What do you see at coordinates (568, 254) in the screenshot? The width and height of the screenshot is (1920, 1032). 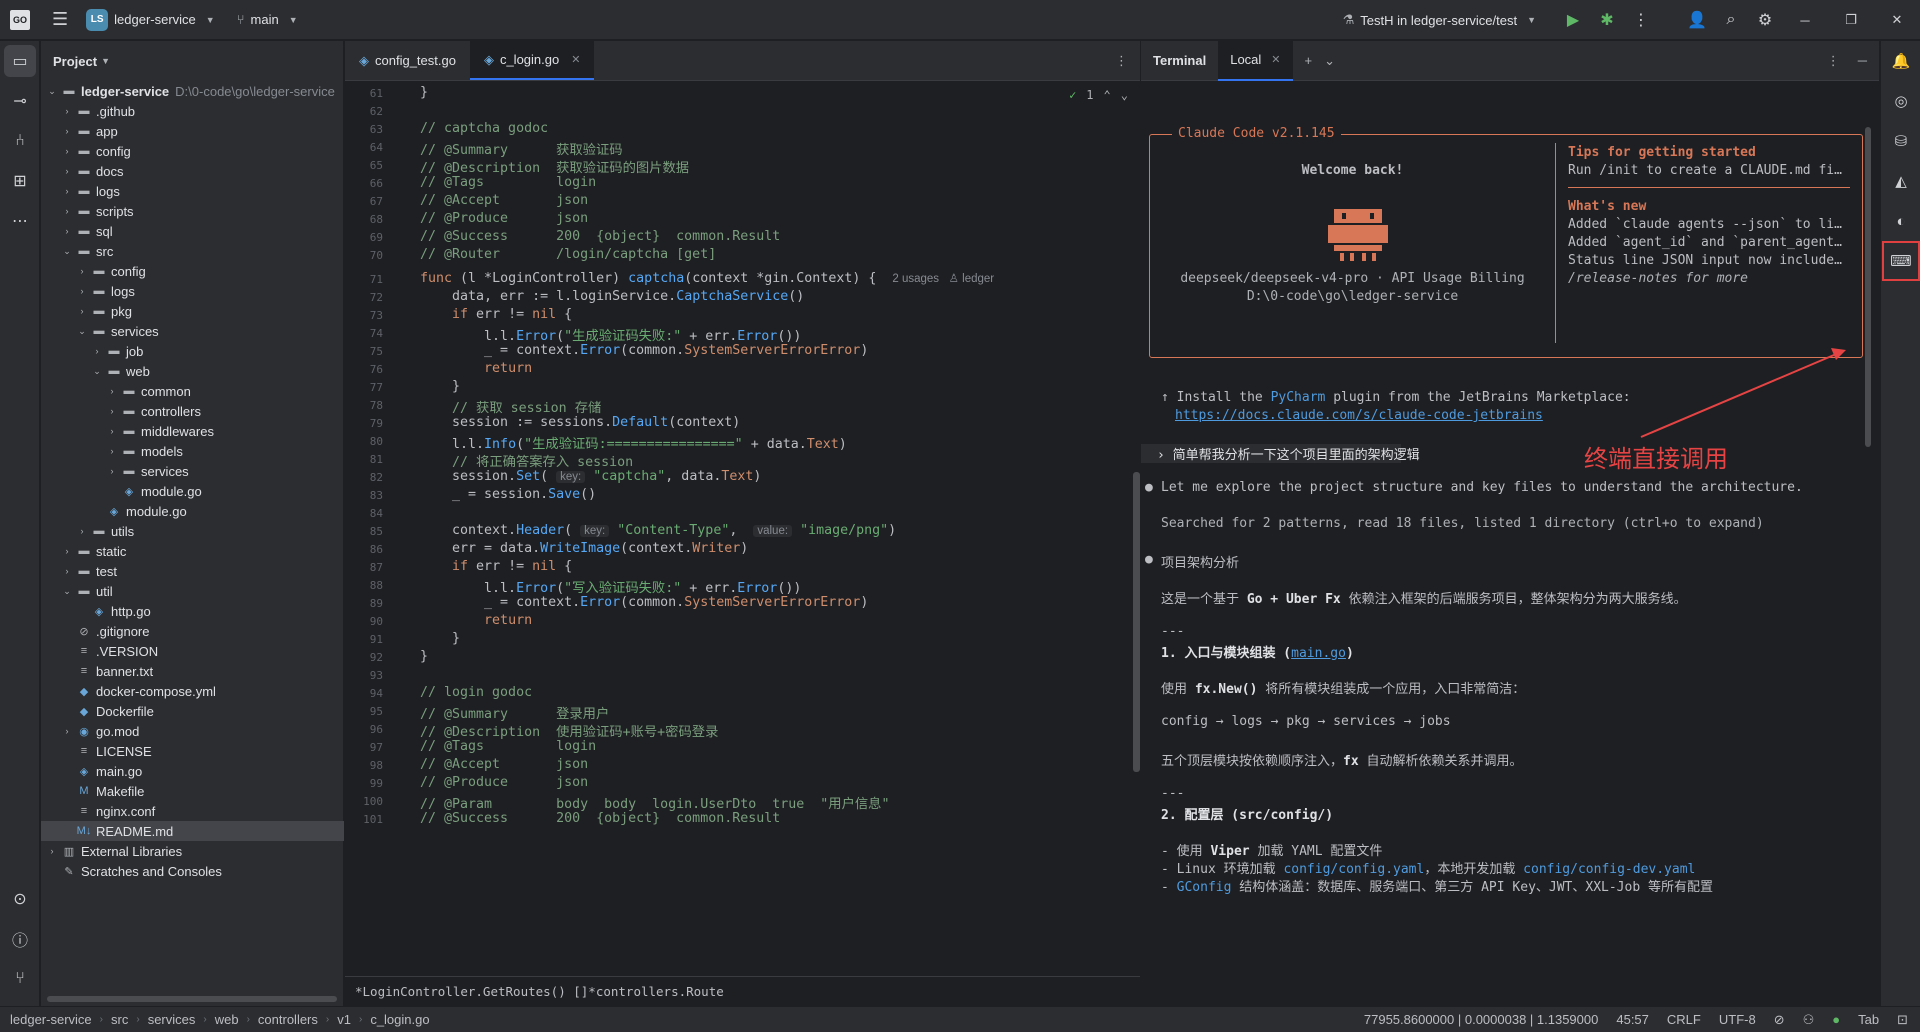 I see `code-line: // @Router /login/captcha [get]` at bounding box center [568, 254].